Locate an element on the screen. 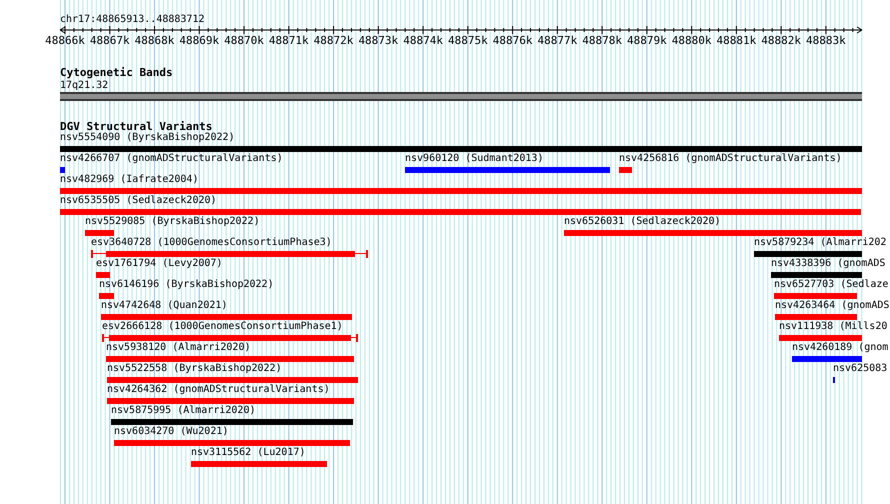  band-label: 17q21.32 is located at coordinates (84, 86).